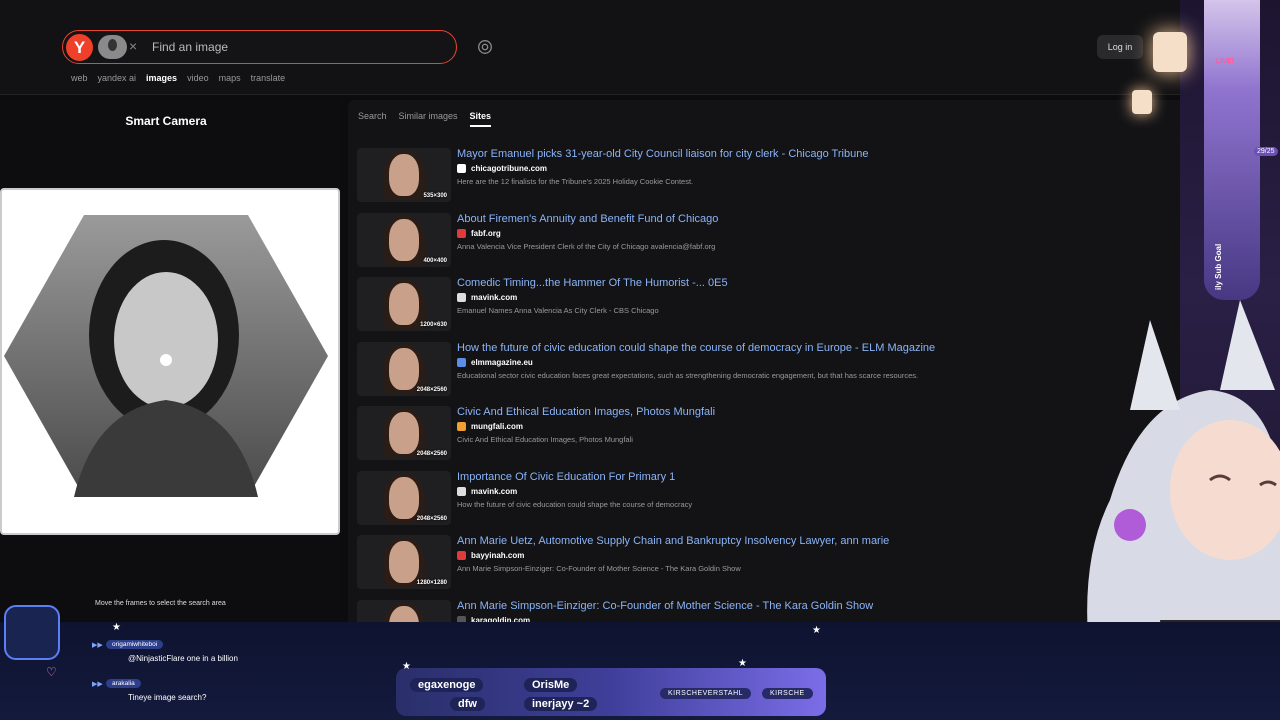 The height and width of the screenshot is (720, 1280). What do you see at coordinates (467, 704) in the screenshot?
I see `ticker-name: dfw` at bounding box center [467, 704].